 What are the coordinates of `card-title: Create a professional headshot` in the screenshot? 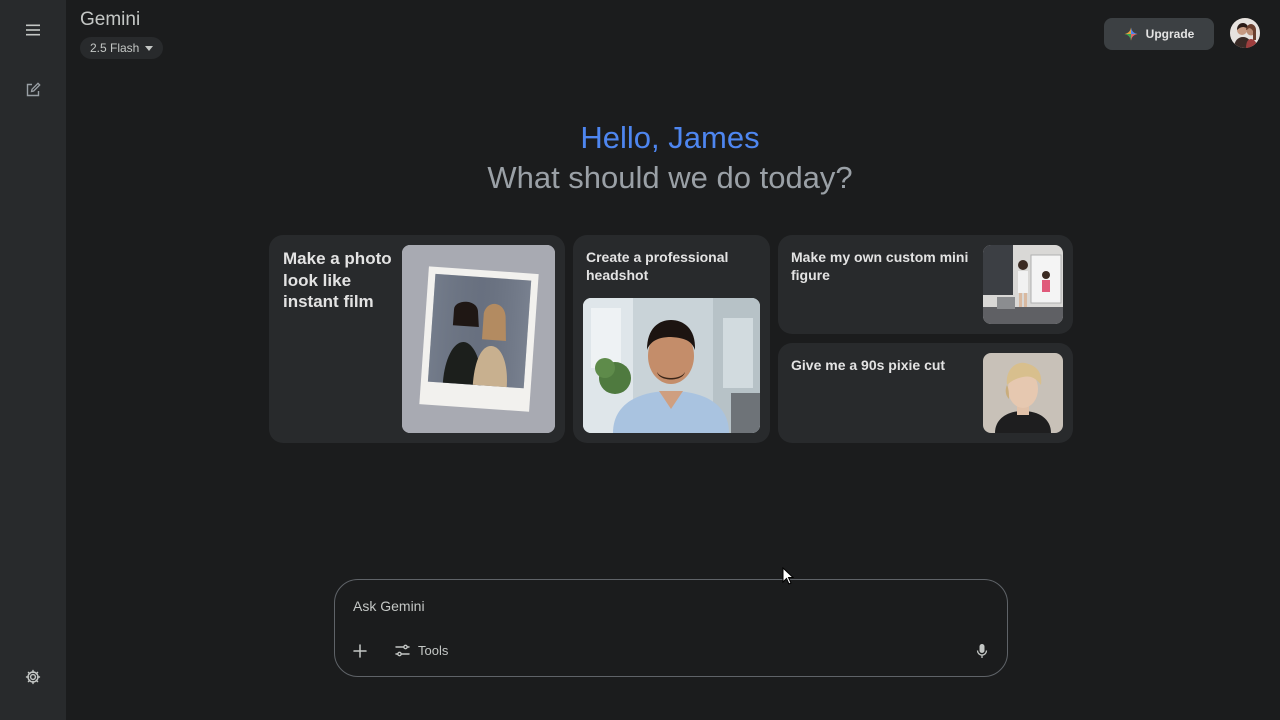 It's located at (657, 266).